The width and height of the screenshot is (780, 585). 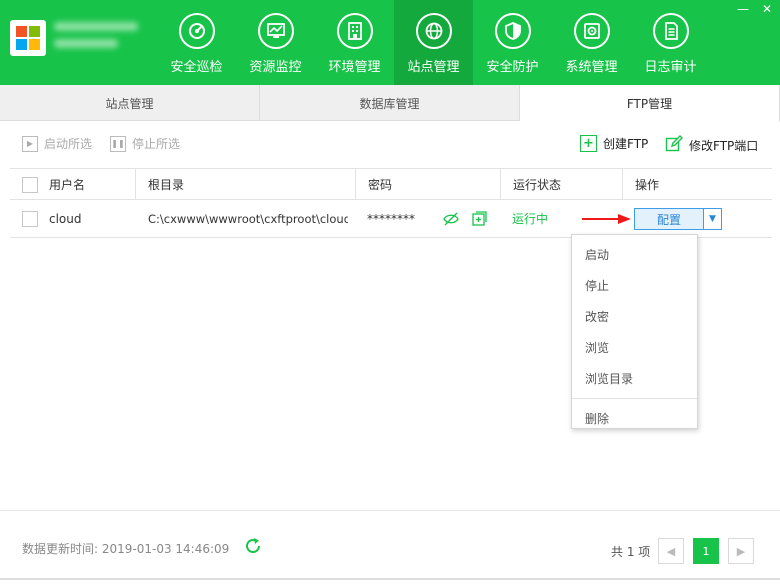 What do you see at coordinates (99, 39) in the screenshot?
I see `brand-name-blurred` at bounding box center [99, 39].